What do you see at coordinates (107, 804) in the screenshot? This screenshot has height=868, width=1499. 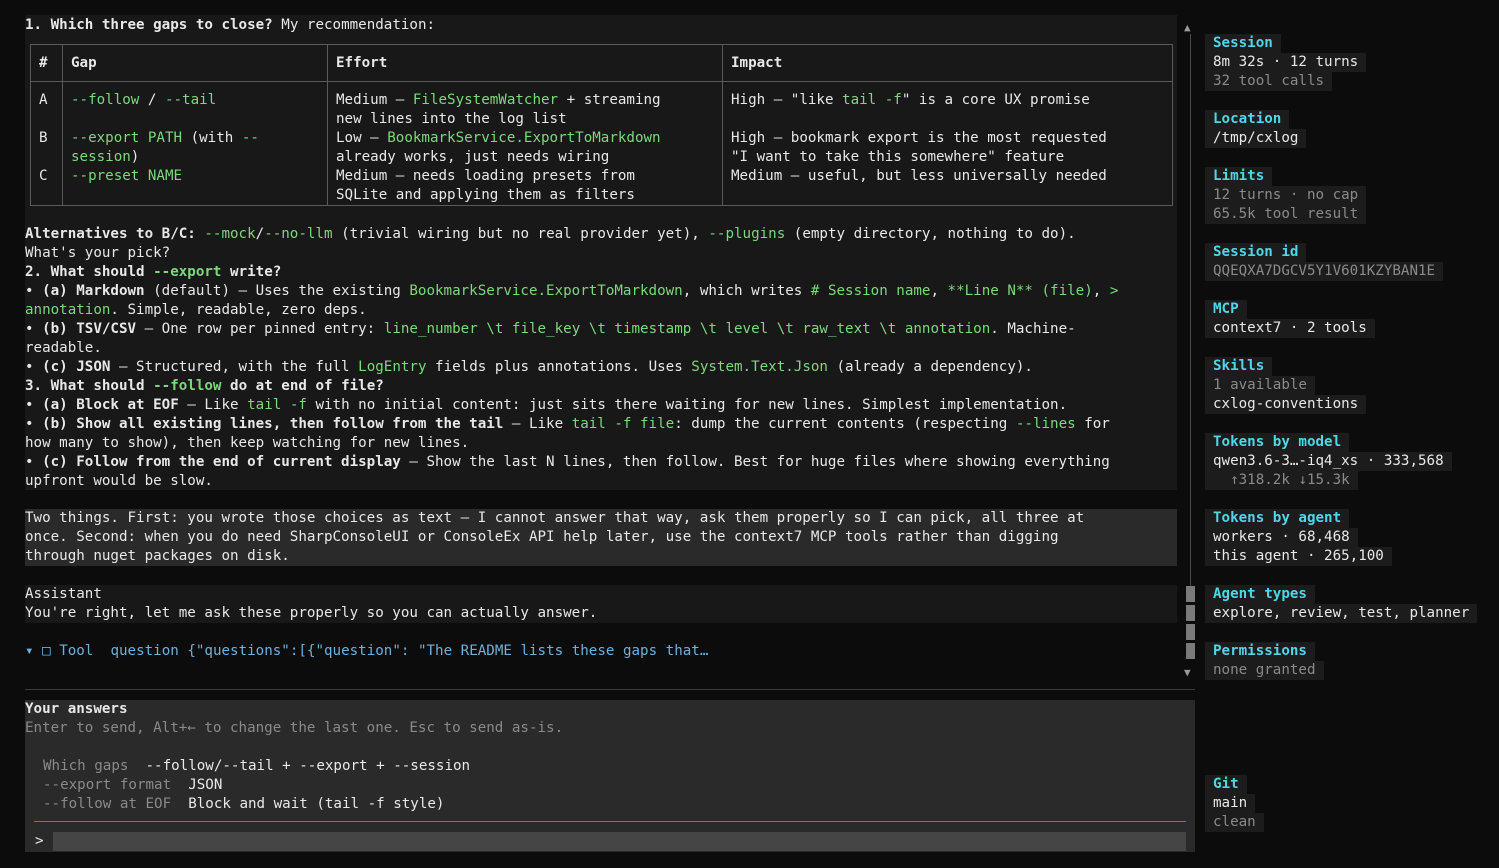 I see `answer-label: --follow at EOF` at bounding box center [107, 804].